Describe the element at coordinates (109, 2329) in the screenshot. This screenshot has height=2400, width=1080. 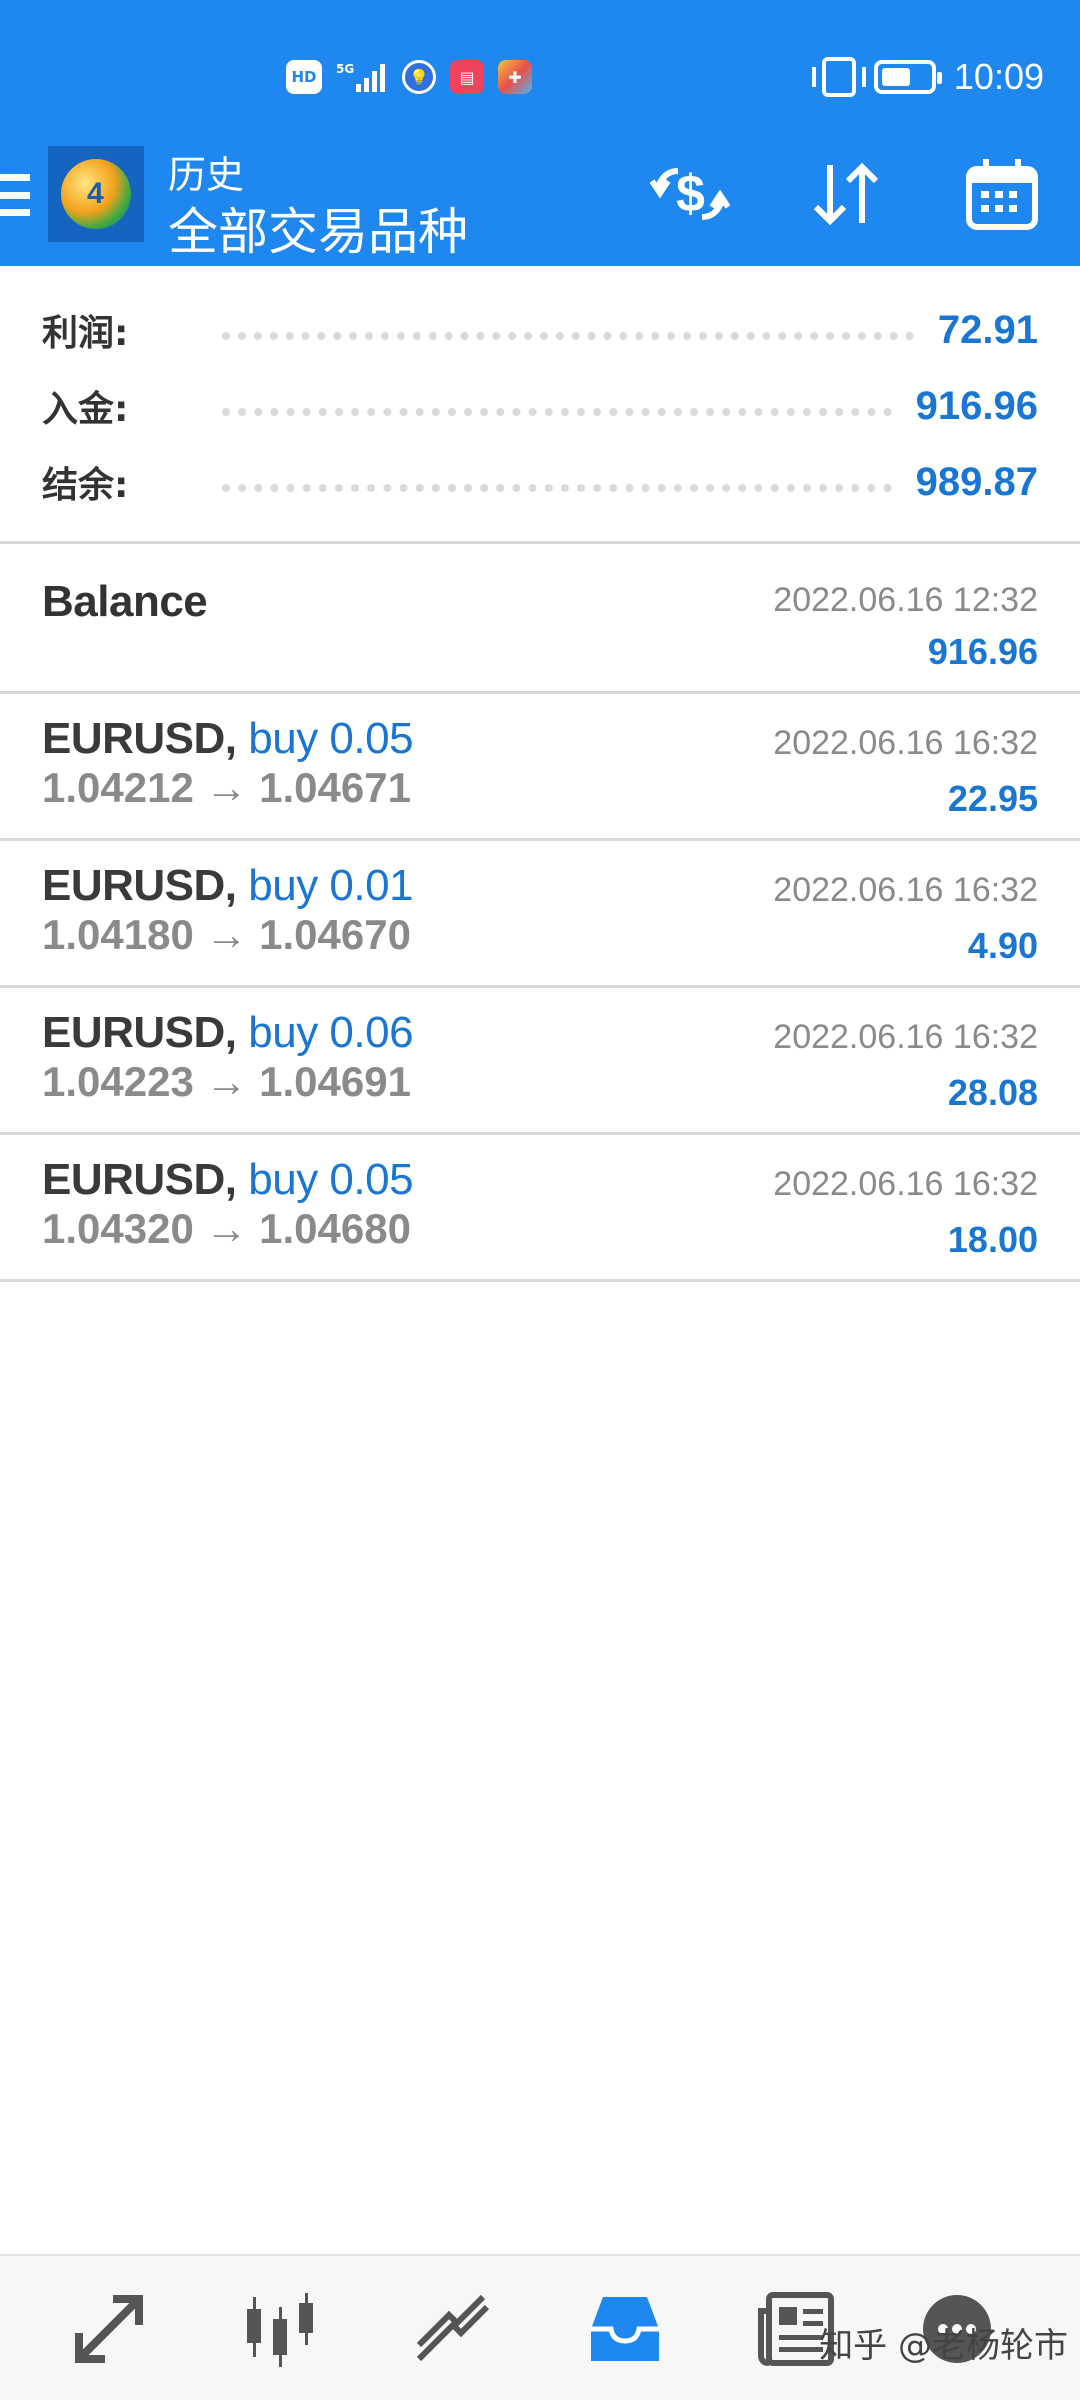
I see `quotes-icon` at that location.